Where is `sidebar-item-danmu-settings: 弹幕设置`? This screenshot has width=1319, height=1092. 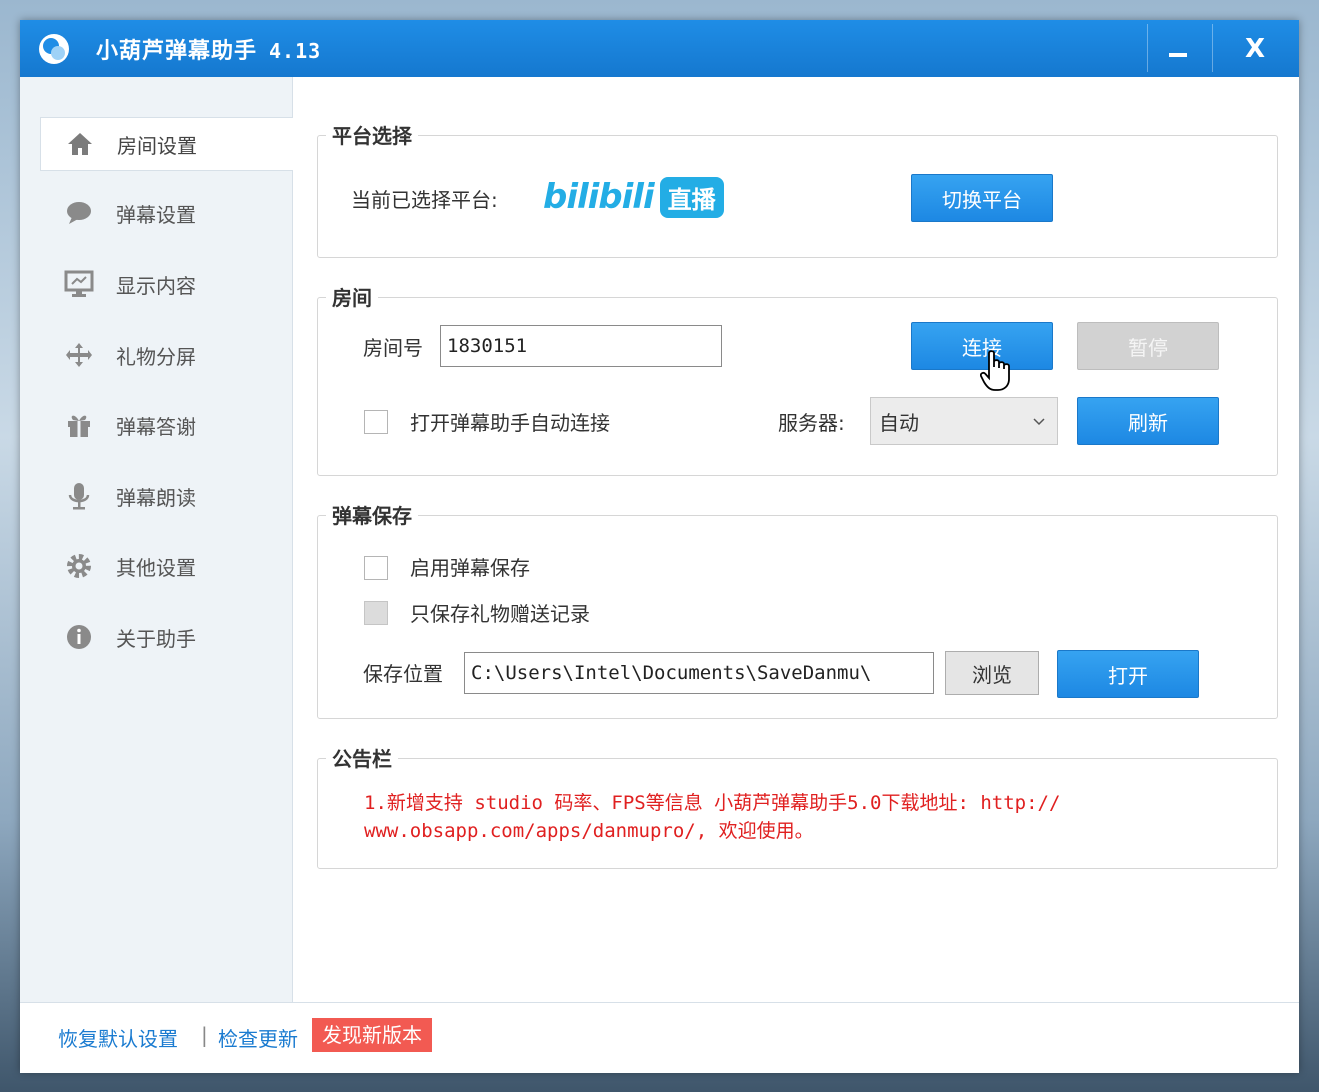
sidebar-item-danmu-settings: 弹幕设置 is located at coordinates (166, 213).